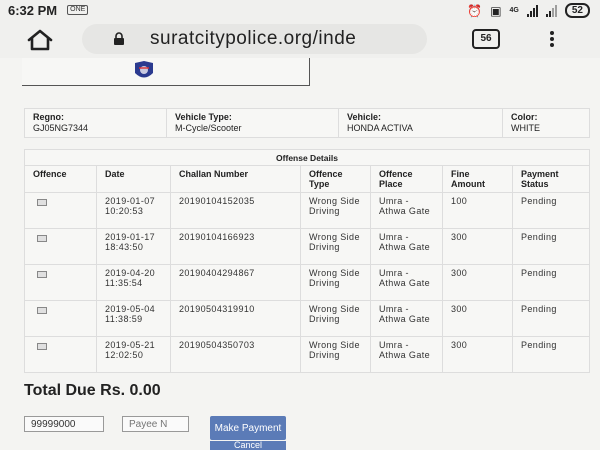  I want to click on col-fine-amount: Fine Amount, so click(477, 179).